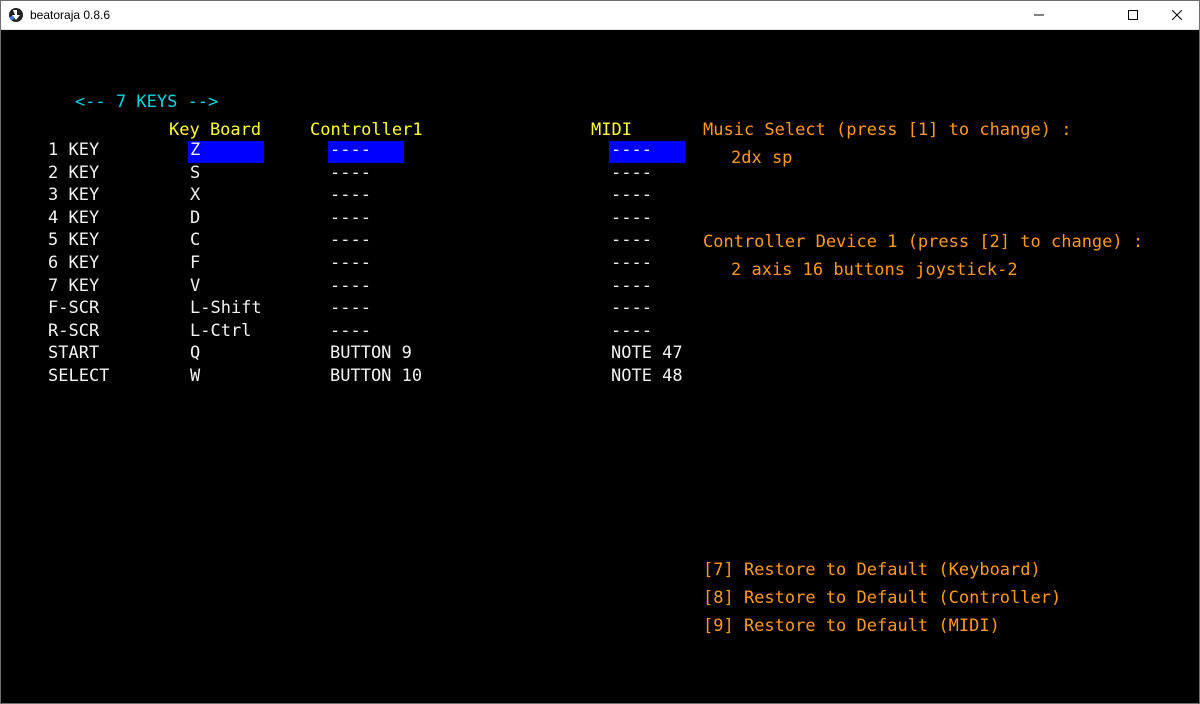 The image size is (1200, 704). I want to click on controller-binding: BUTTON 10, so click(376, 376).